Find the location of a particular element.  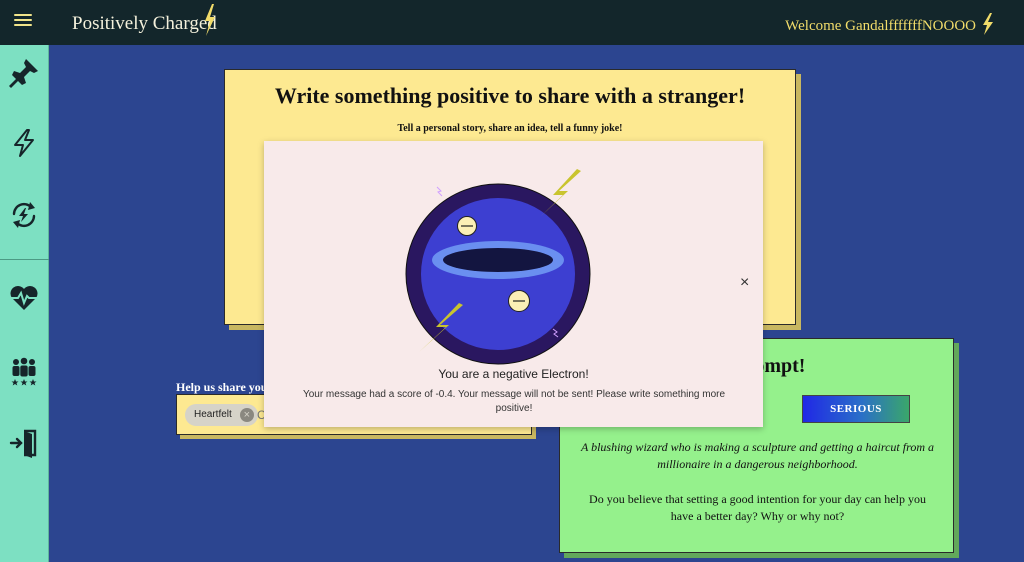

brand-logo-text: Positively Charged is located at coordinates (144, 24).